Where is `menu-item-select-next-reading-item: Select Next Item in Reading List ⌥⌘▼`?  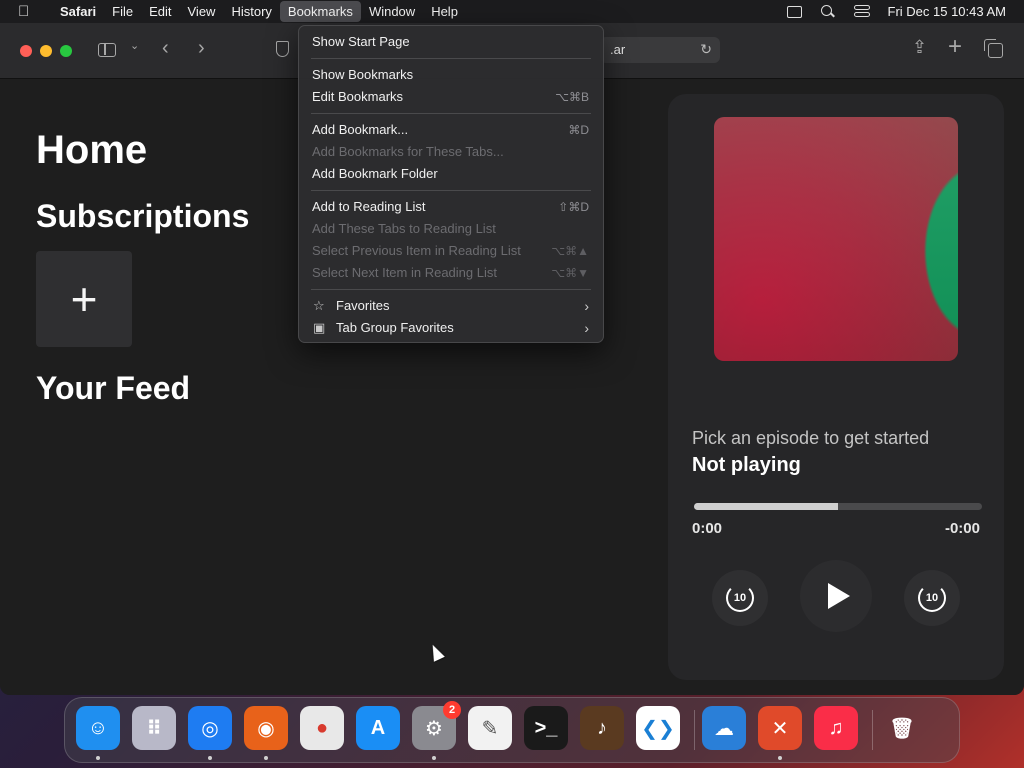
menu-item-select-next-reading-item: Select Next Item in Reading List ⌥⌘▼ is located at coordinates (451, 273).